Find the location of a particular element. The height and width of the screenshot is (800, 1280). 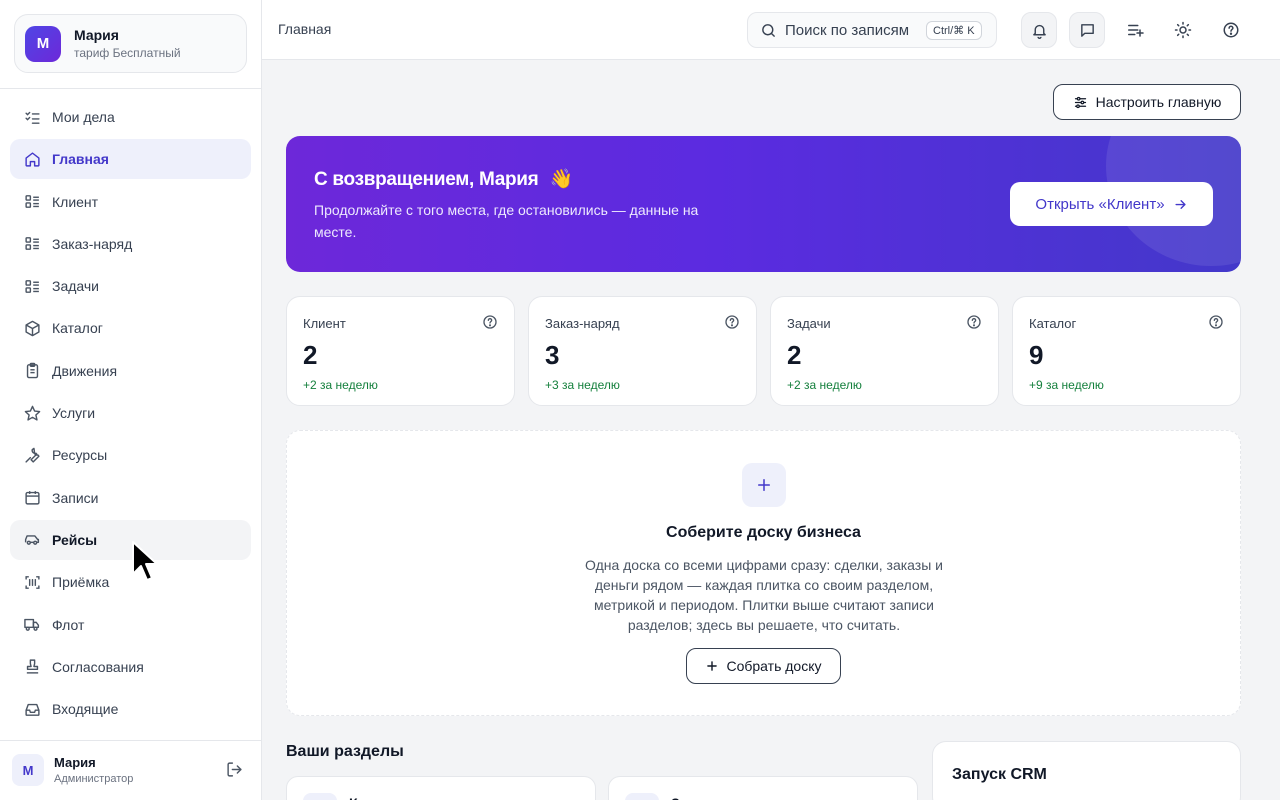

search-input is located at coordinates (852, 30).